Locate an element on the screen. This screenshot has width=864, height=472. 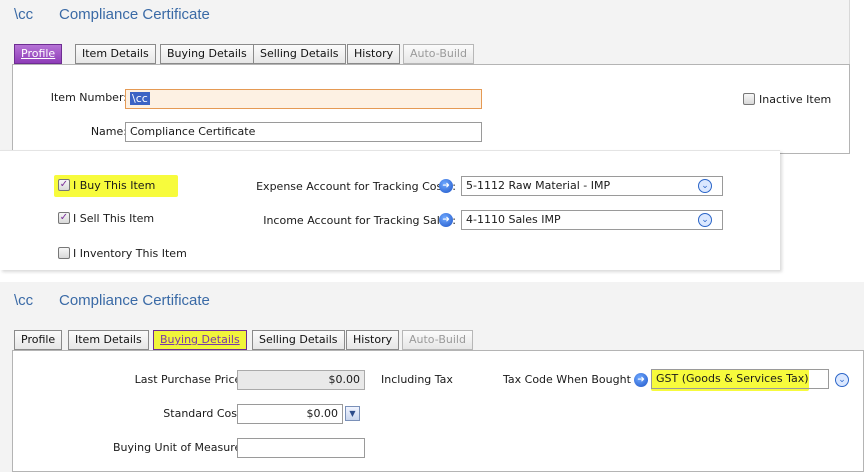
expense-account-field: 5-1112 Raw Material - IMP is located at coordinates (592, 186).